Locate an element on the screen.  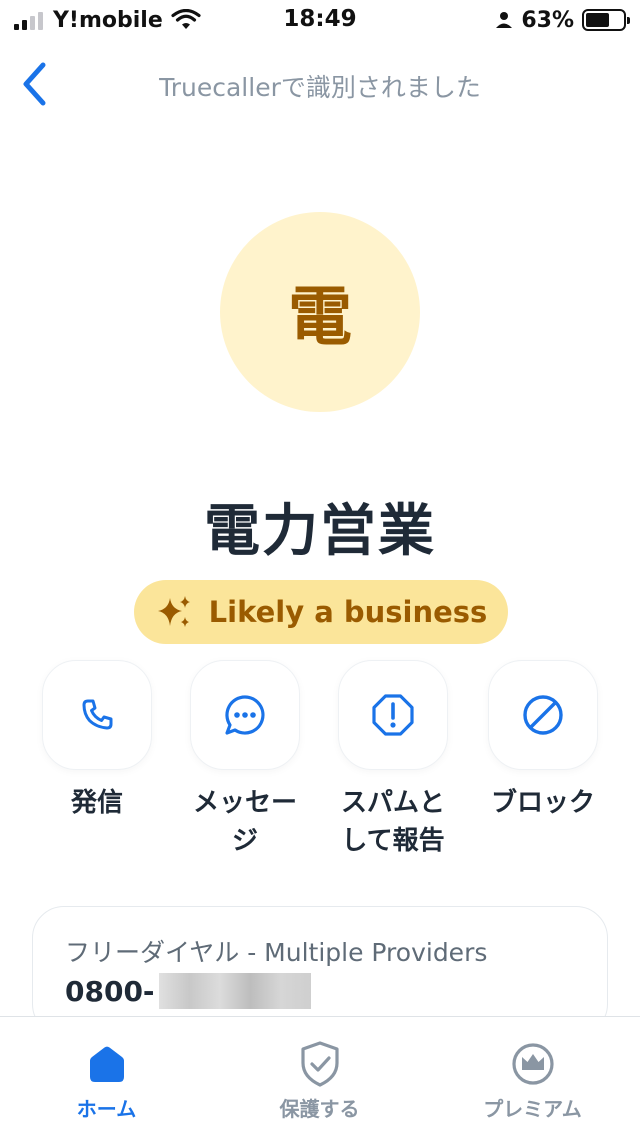
phone-number: 0800- is located at coordinates (188, 991).